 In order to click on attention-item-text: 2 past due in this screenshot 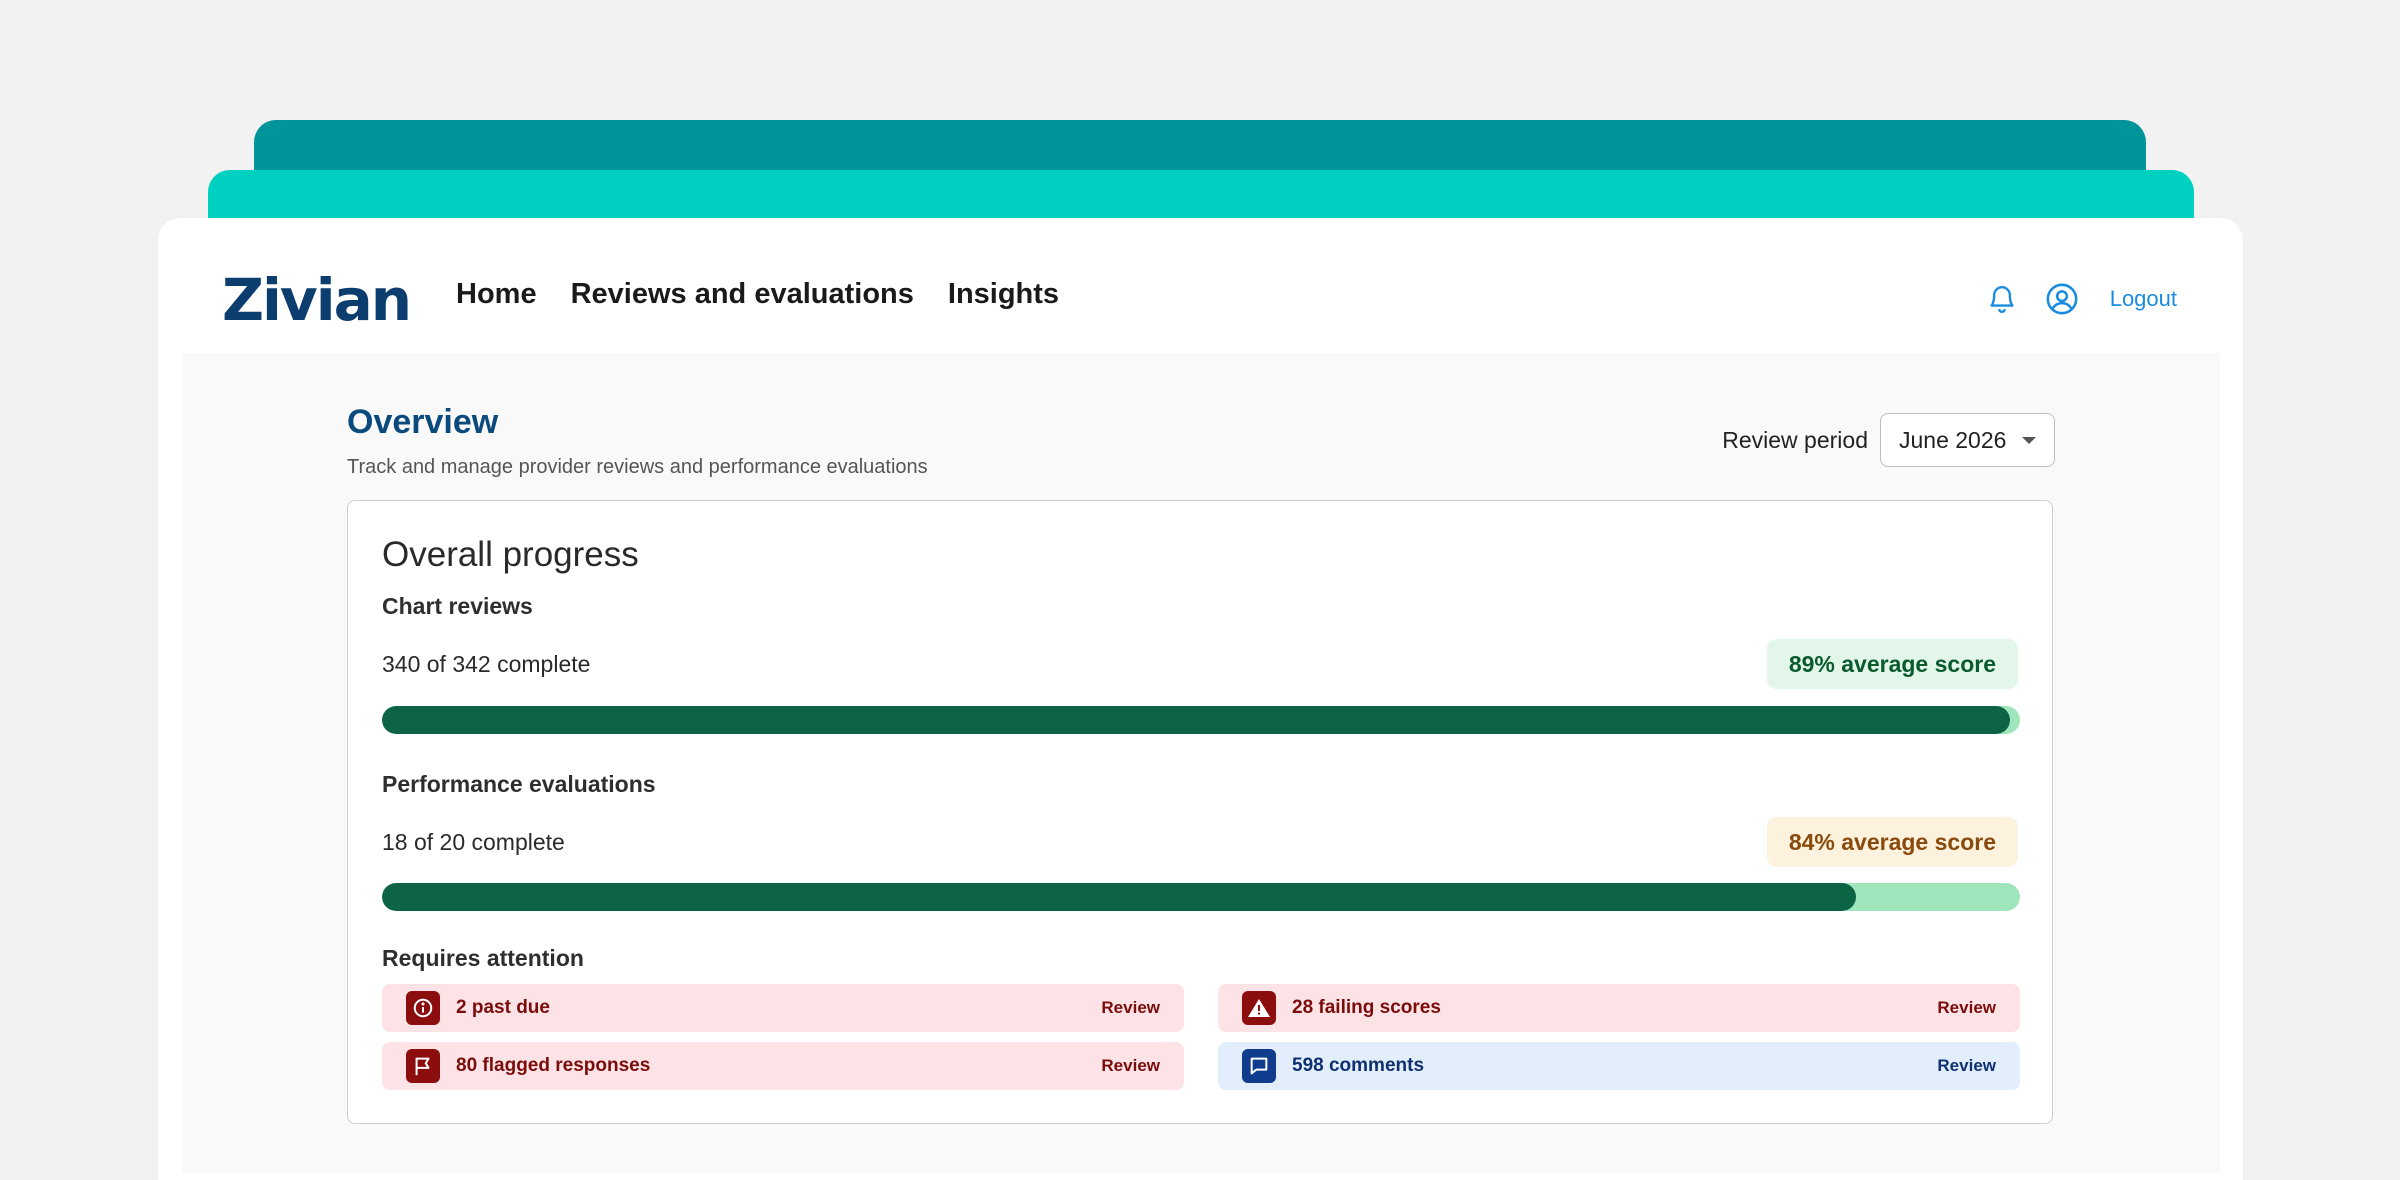, I will do `click(503, 1007)`.